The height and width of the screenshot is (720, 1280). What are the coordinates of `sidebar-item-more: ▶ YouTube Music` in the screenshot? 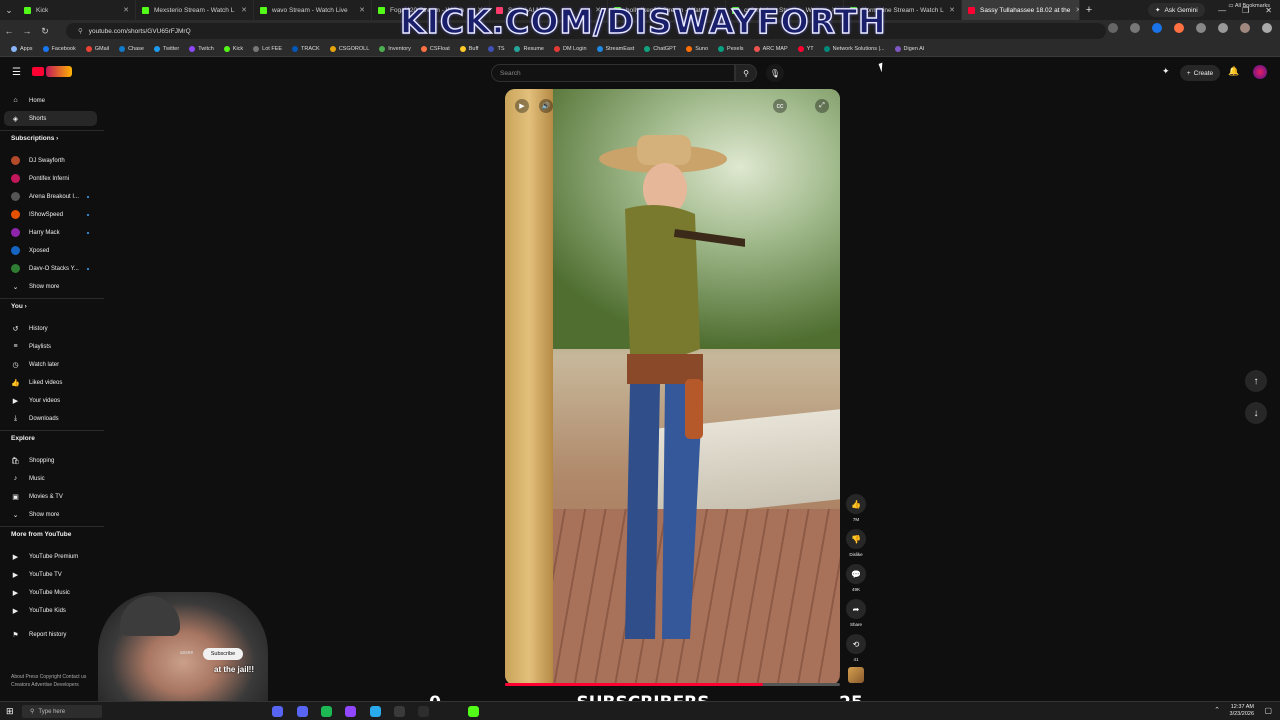 It's located at (50, 592).